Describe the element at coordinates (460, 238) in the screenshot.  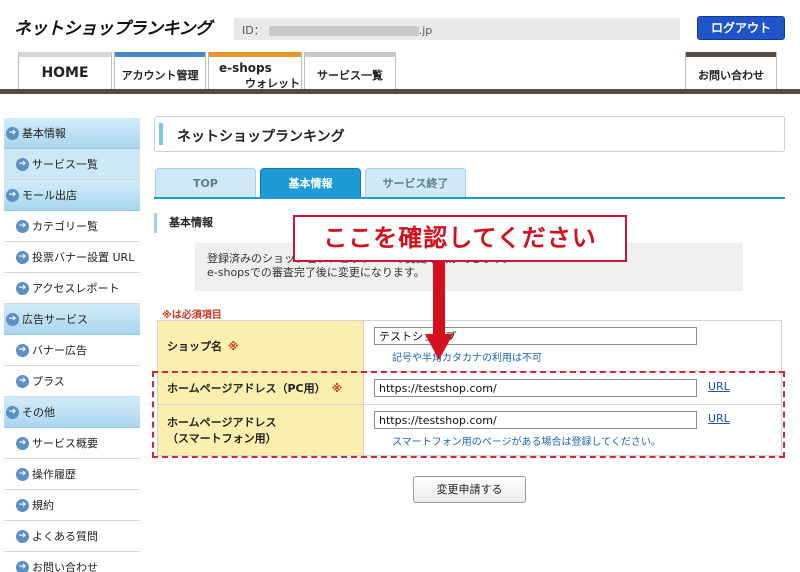
I see `annotation-callout: ここを確認してください` at that location.